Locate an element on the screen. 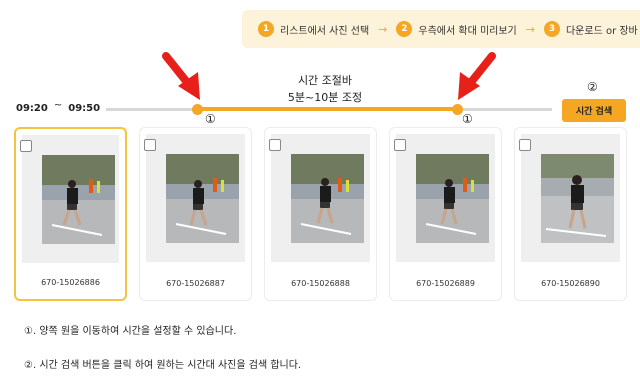 The height and width of the screenshot is (380, 640). time-start: 09:20 is located at coordinates (32, 108).